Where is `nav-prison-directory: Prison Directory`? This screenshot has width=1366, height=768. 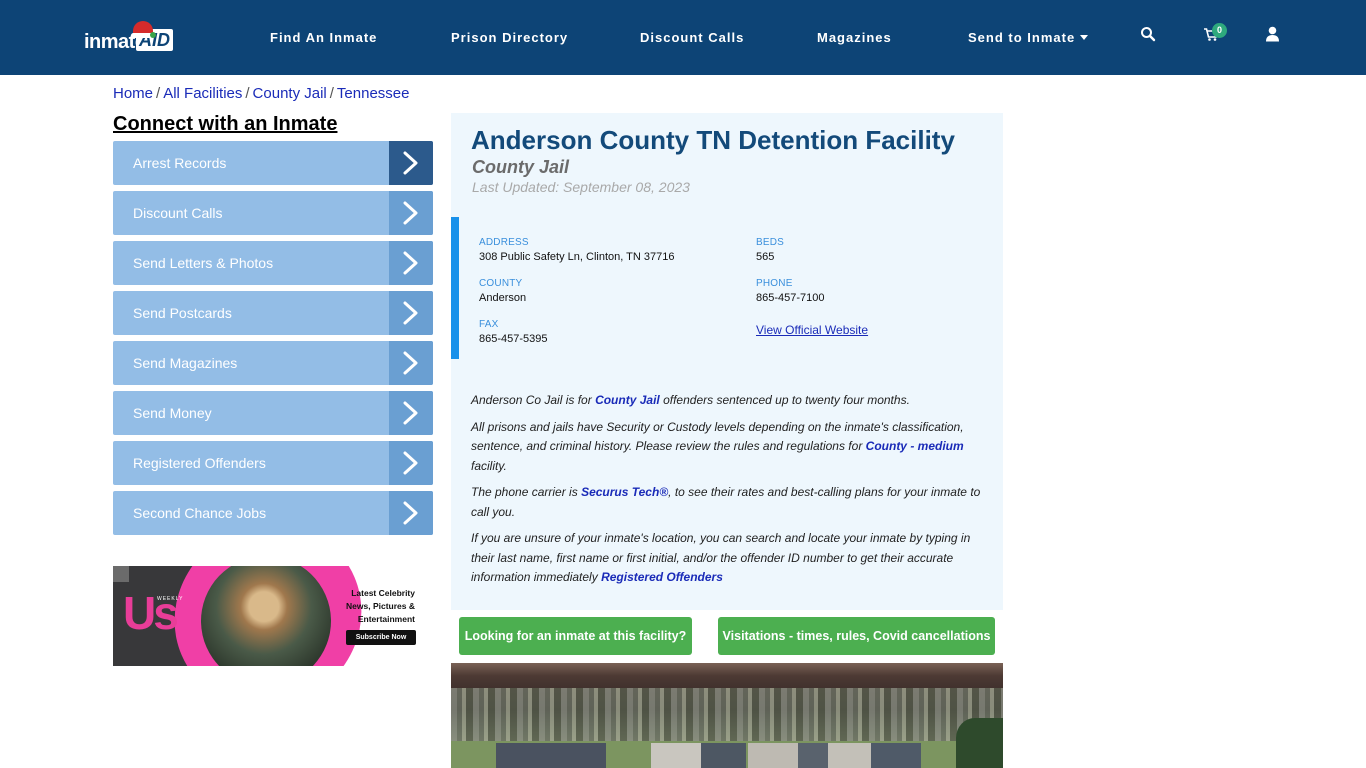
nav-prison-directory: Prison Directory is located at coordinates (509, 37).